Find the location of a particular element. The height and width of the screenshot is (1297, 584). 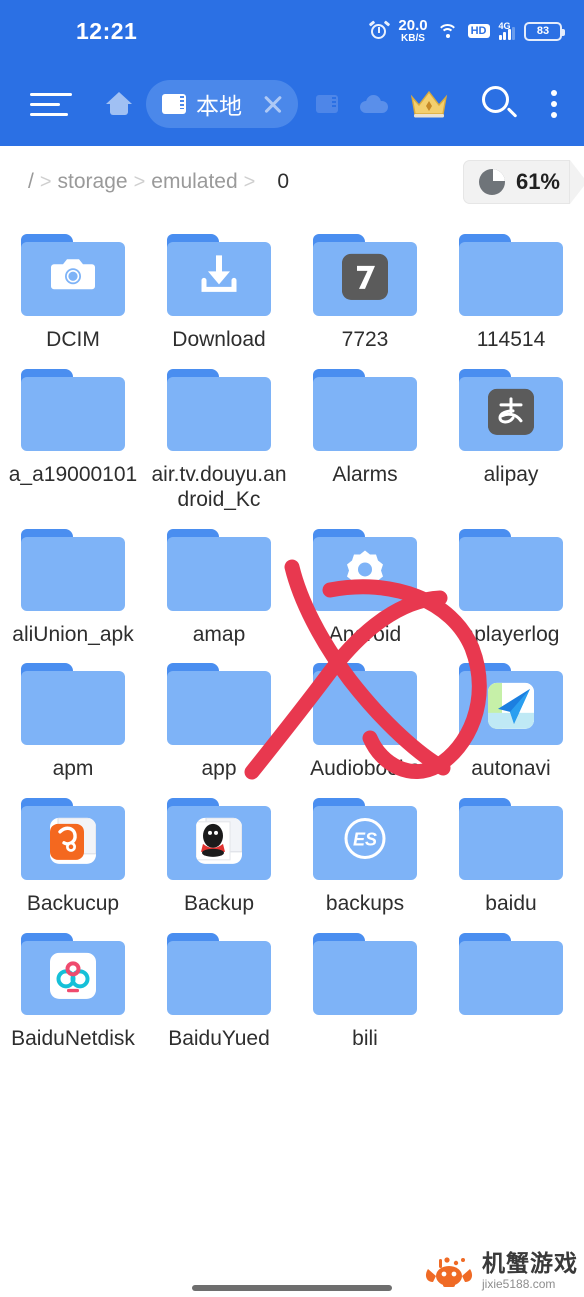

file-grid-item: BaiduYued is located at coordinates (219, 984).